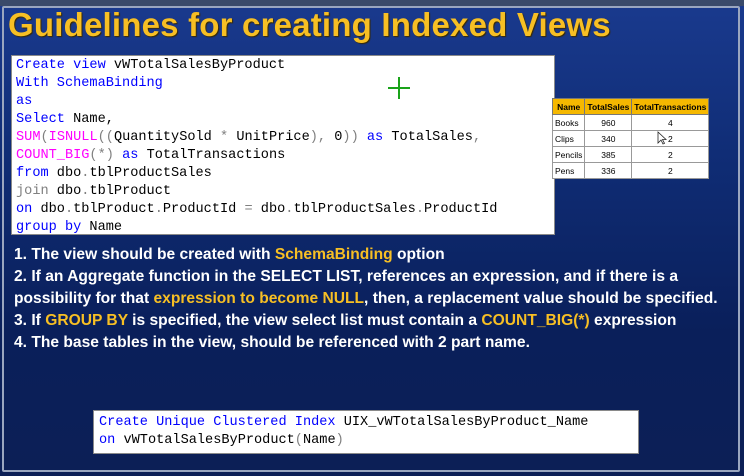  I want to click on table-cell: 340, so click(608, 138).